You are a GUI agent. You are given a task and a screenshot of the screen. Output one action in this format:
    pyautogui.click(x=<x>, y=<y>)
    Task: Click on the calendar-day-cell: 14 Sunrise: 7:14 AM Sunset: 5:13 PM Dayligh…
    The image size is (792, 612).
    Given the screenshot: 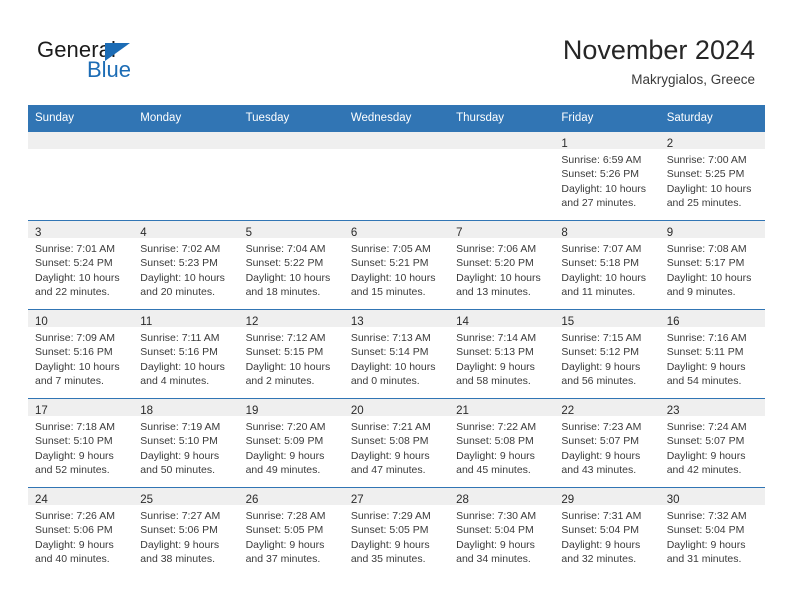 What is the action you would take?
    pyautogui.click(x=502, y=354)
    